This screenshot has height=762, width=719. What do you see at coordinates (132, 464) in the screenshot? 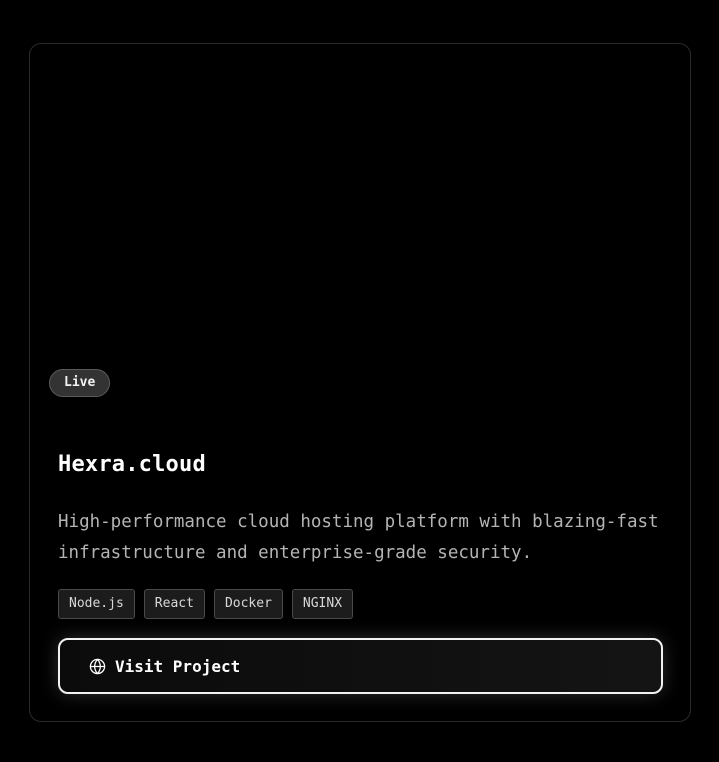
I see `project-title: Hexra.cloud` at bounding box center [132, 464].